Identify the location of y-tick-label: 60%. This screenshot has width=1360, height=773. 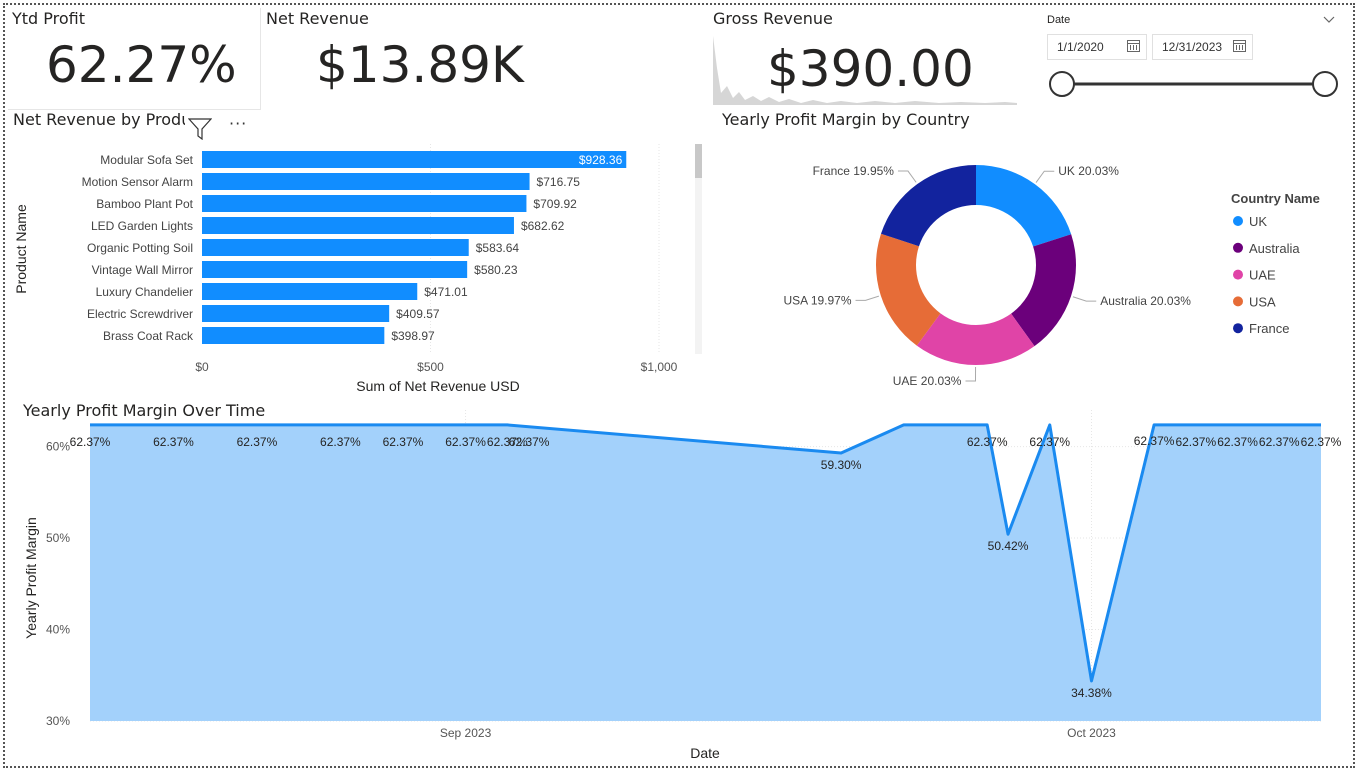
(58, 447).